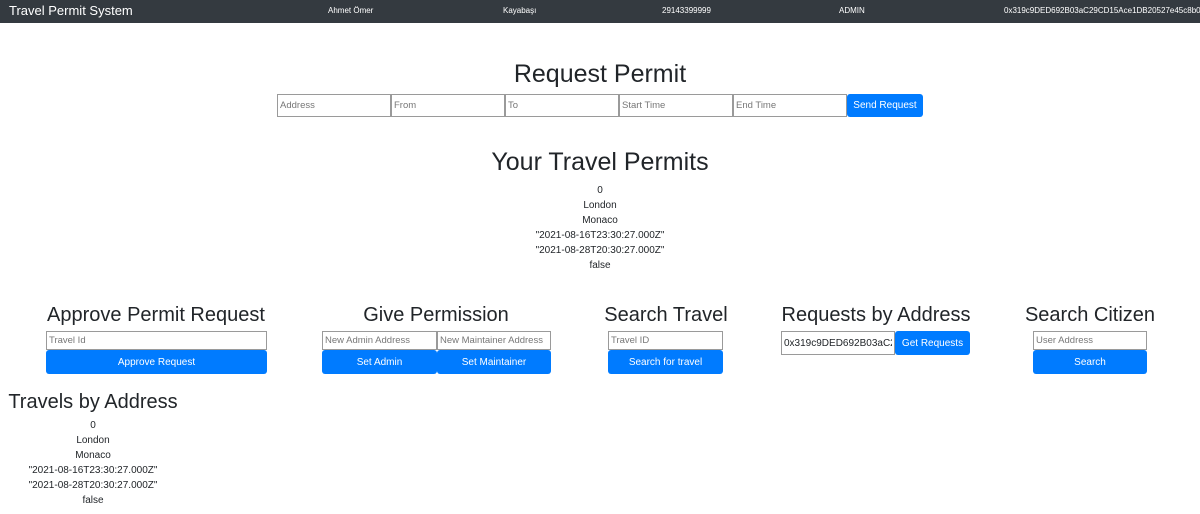  What do you see at coordinates (156, 362) in the screenshot?
I see `approve-request-button: Approve Request` at bounding box center [156, 362].